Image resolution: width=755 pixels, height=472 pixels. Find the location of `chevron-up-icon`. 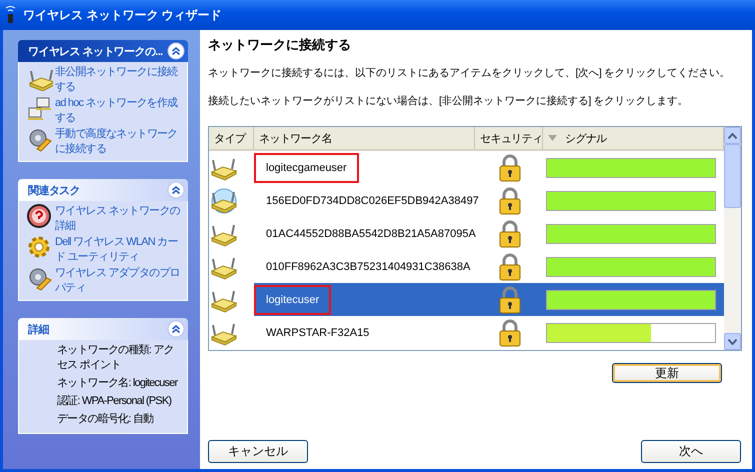

chevron-up-icon is located at coordinates (732, 135).